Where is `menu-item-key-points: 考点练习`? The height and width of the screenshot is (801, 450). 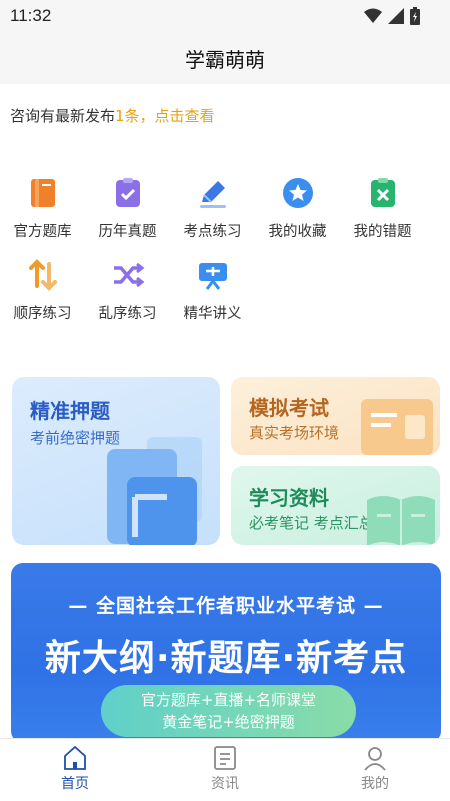 menu-item-key-points: 考点练习 is located at coordinates (212, 204).